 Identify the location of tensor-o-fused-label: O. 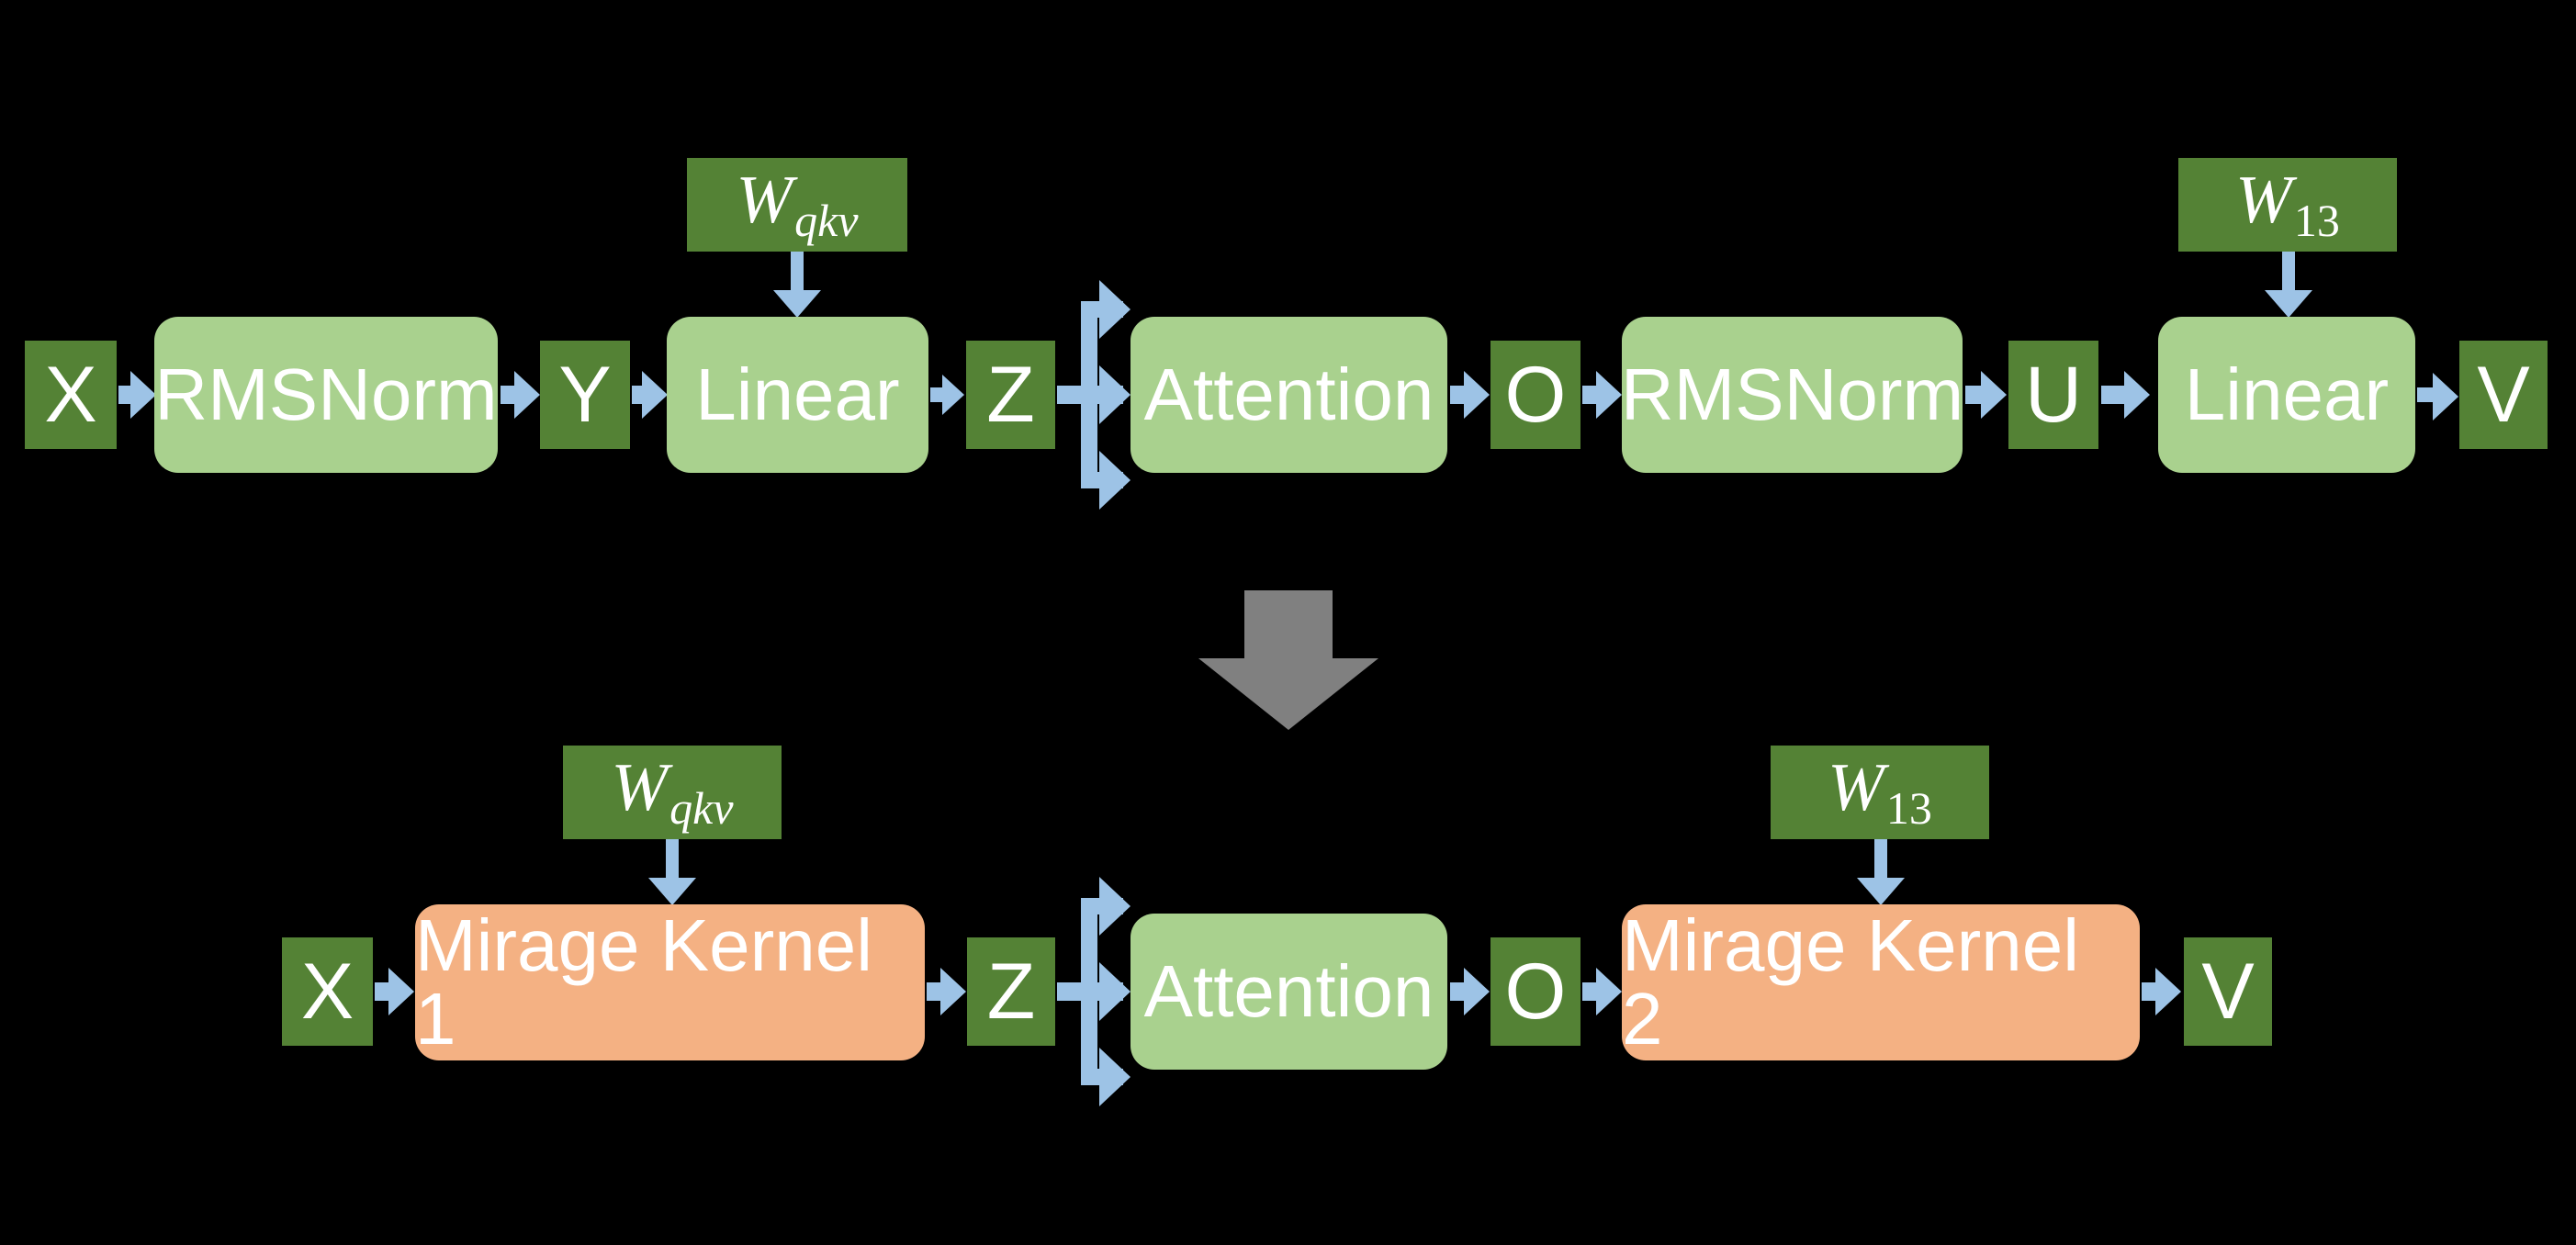
(1535, 992).